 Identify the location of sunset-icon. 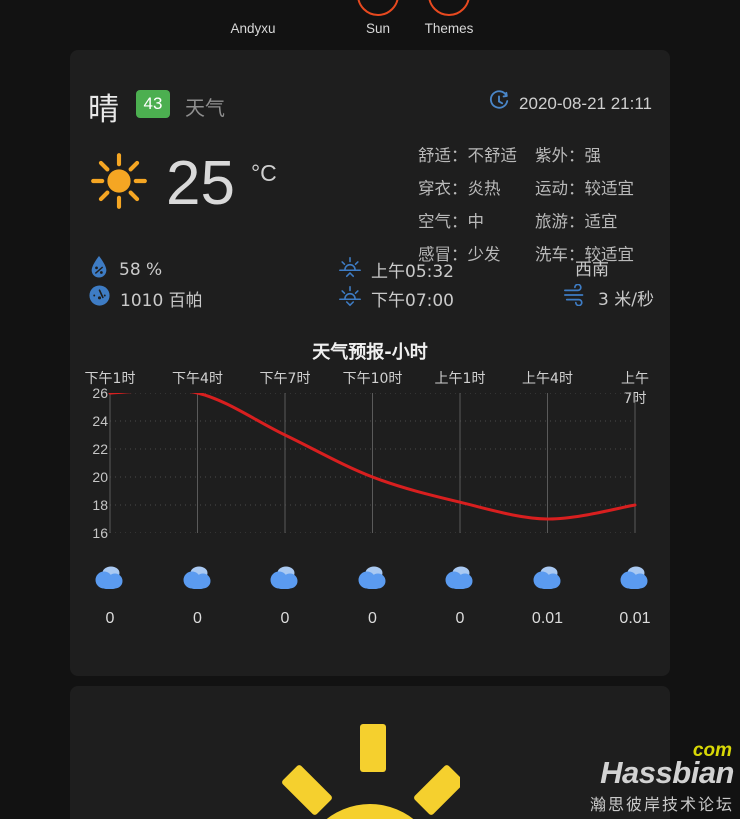
(350, 298).